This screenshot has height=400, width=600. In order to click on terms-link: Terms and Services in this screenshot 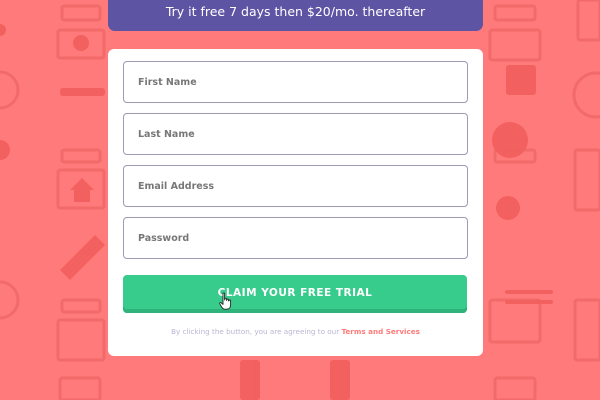, I will do `click(380, 331)`.